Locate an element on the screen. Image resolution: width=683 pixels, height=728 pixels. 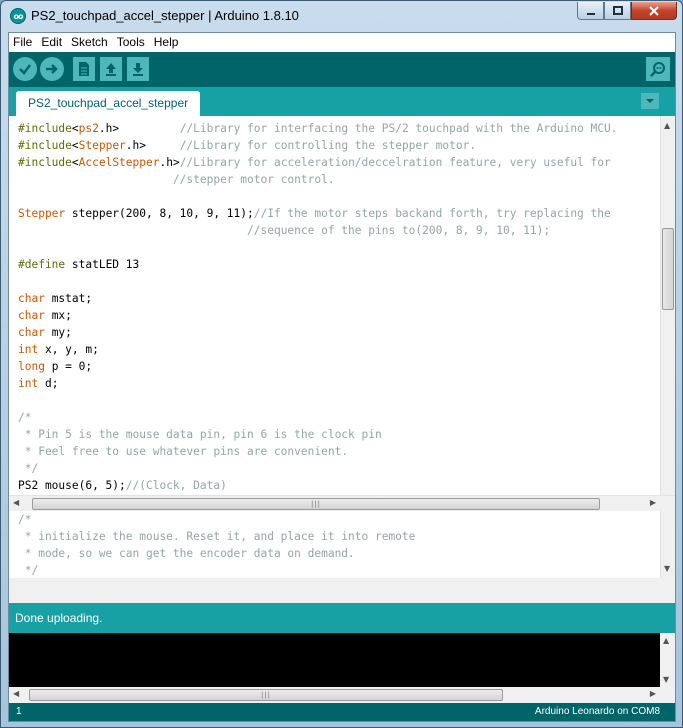
minimize-button is located at coordinates (590, 11).